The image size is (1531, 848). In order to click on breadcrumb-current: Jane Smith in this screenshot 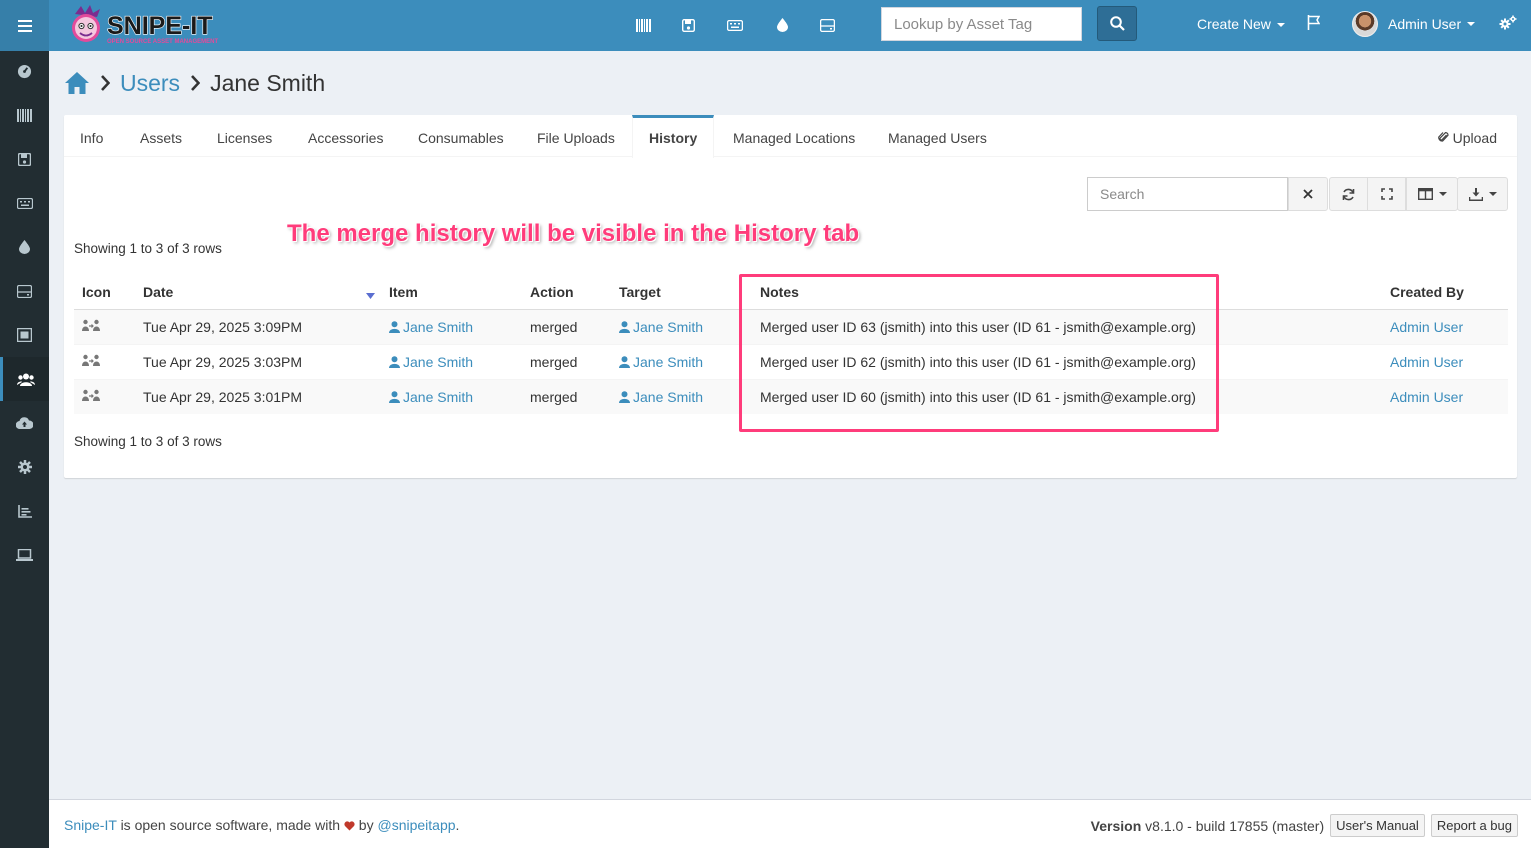, I will do `click(268, 82)`.